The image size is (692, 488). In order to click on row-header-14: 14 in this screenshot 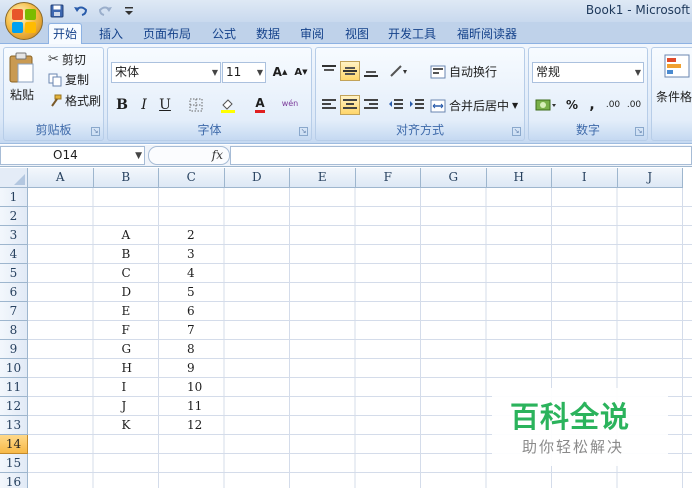, I will do `click(14, 444)`.